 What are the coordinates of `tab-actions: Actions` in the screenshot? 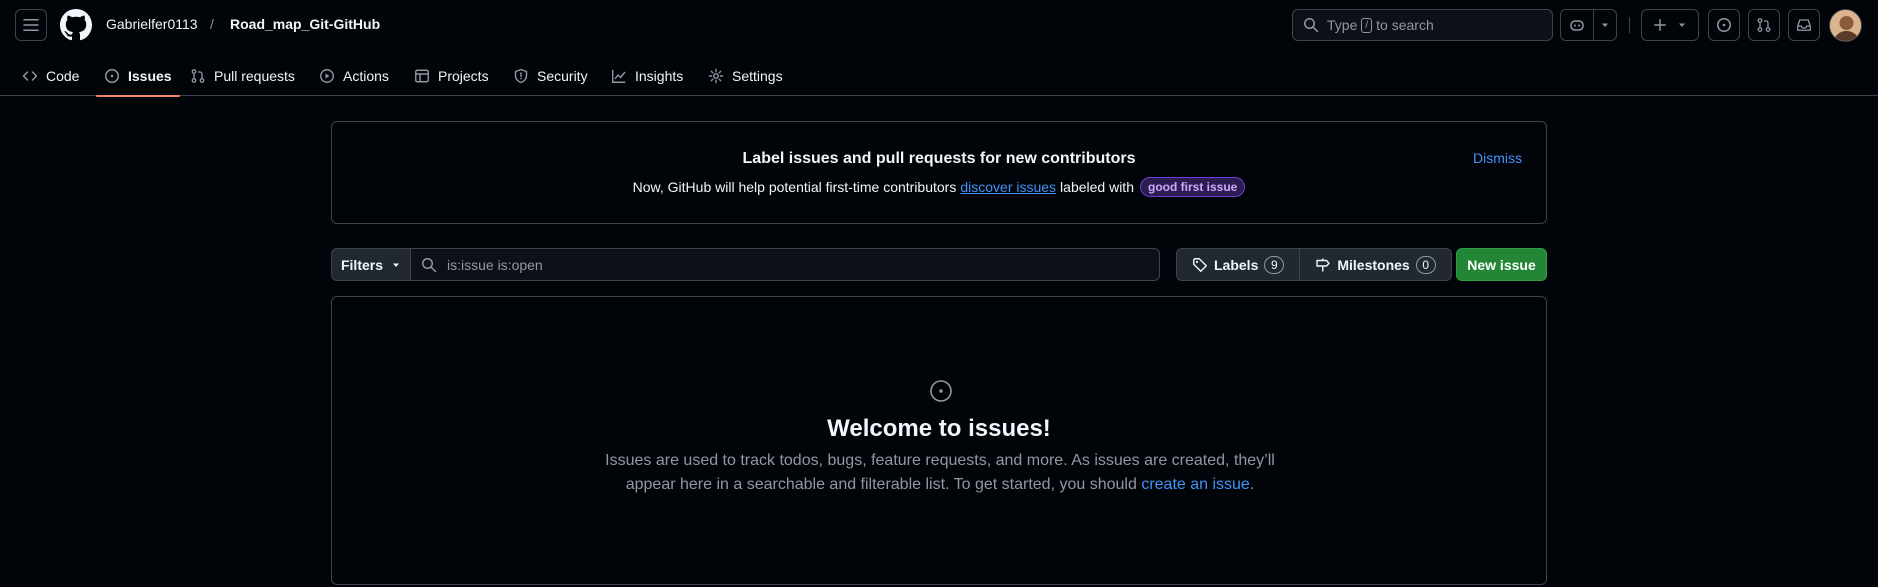 It's located at (354, 76).